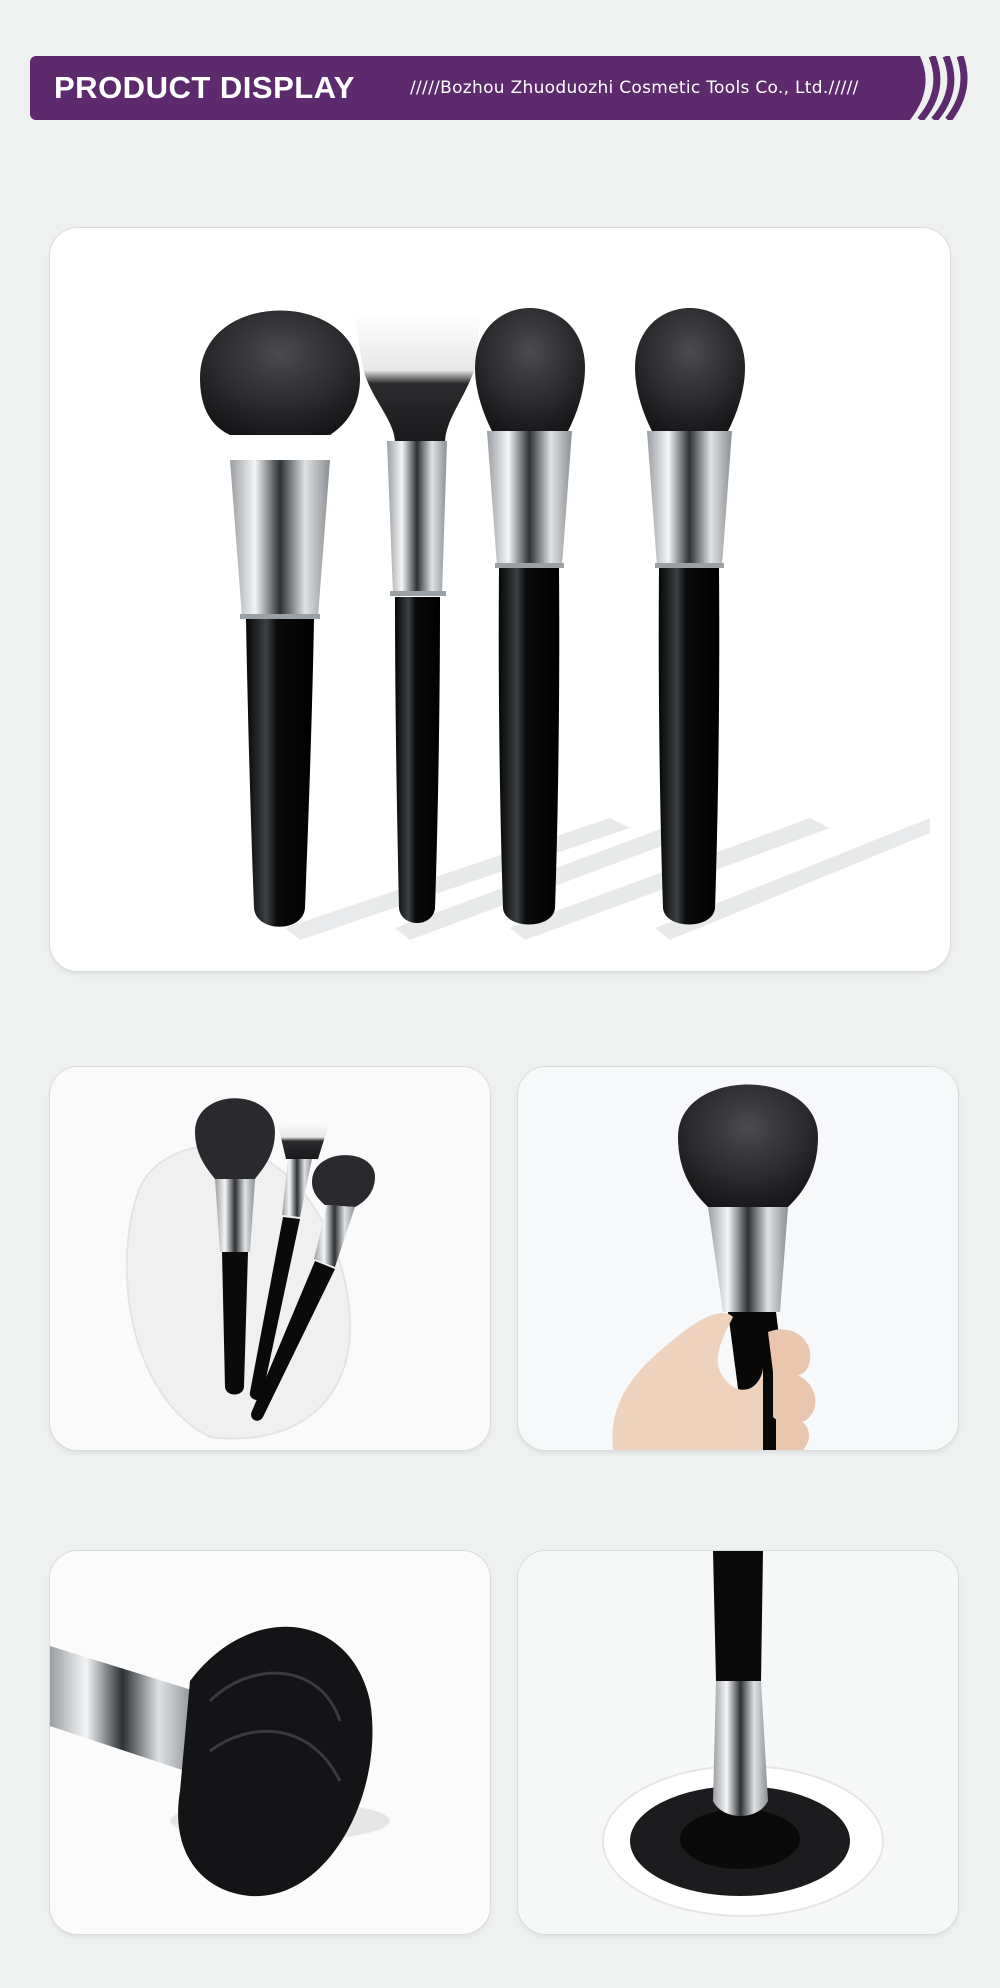  What do you see at coordinates (738, 1258) in the screenshot?
I see `hand-holding-brush-photo` at bounding box center [738, 1258].